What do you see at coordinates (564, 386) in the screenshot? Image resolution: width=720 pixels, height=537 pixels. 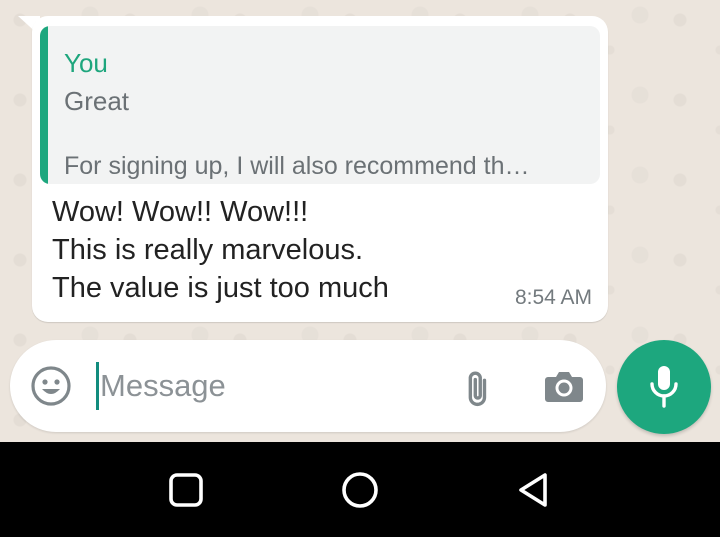 I see `camera-icon` at bounding box center [564, 386].